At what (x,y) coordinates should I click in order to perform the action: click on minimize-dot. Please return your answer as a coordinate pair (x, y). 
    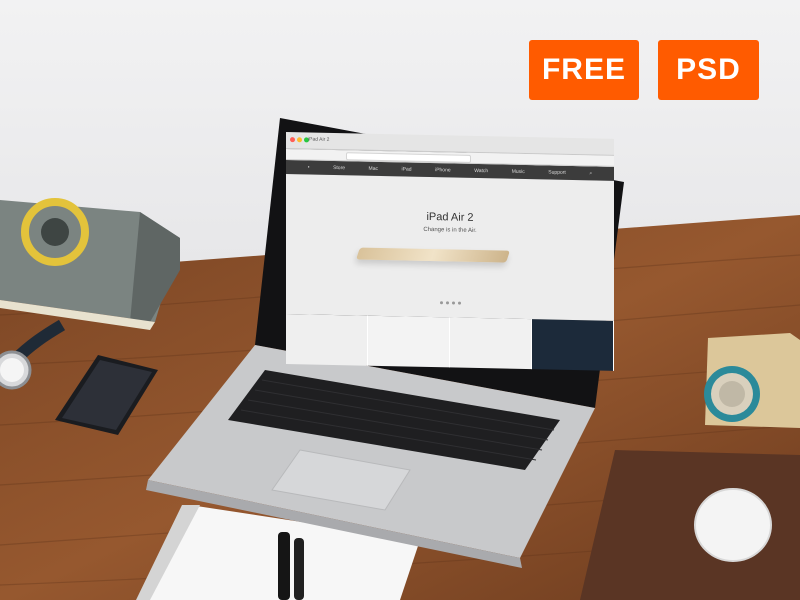
    Looking at the image, I should click on (299, 140).